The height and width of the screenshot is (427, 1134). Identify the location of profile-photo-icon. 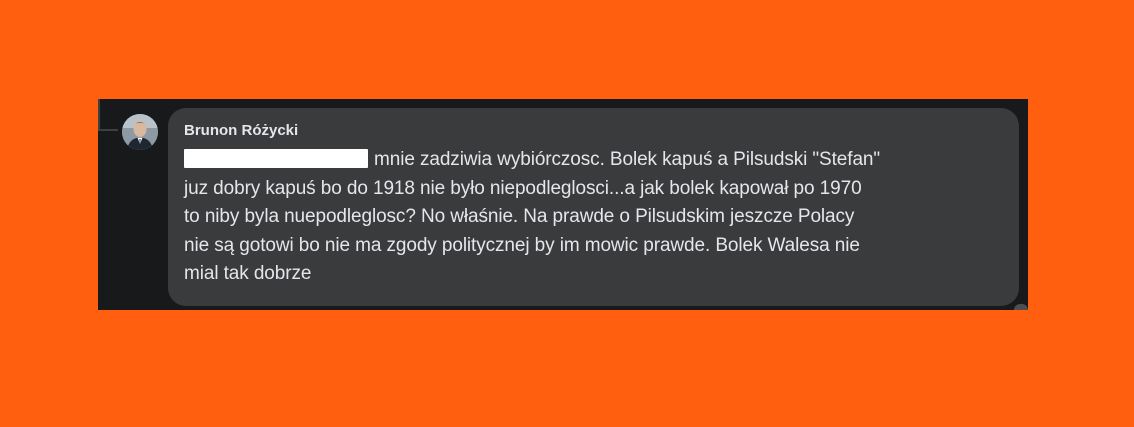
(140, 132).